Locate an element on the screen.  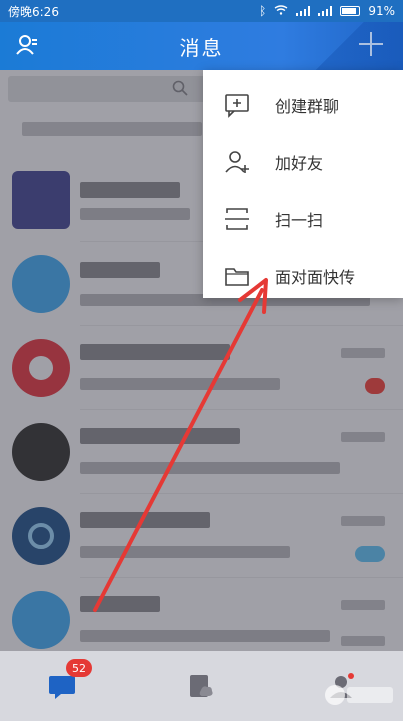
wifi-icon is located at coordinates (281, 11).